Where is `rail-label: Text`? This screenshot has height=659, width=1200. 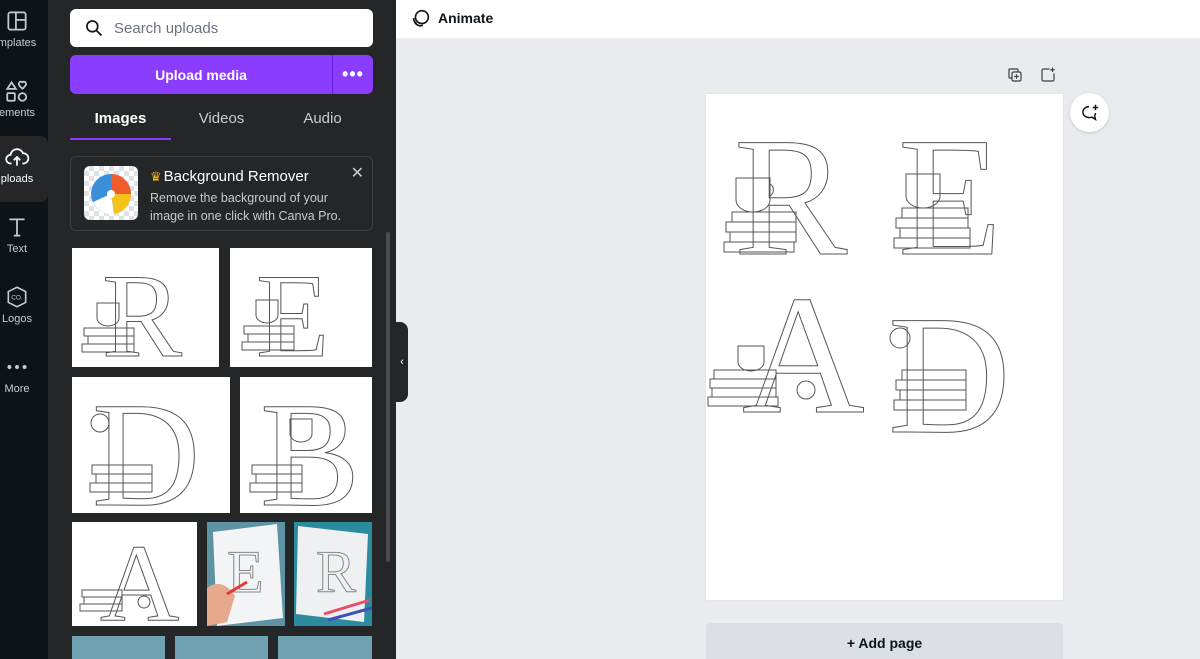 rail-label: Text is located at coordinates (17, 249).